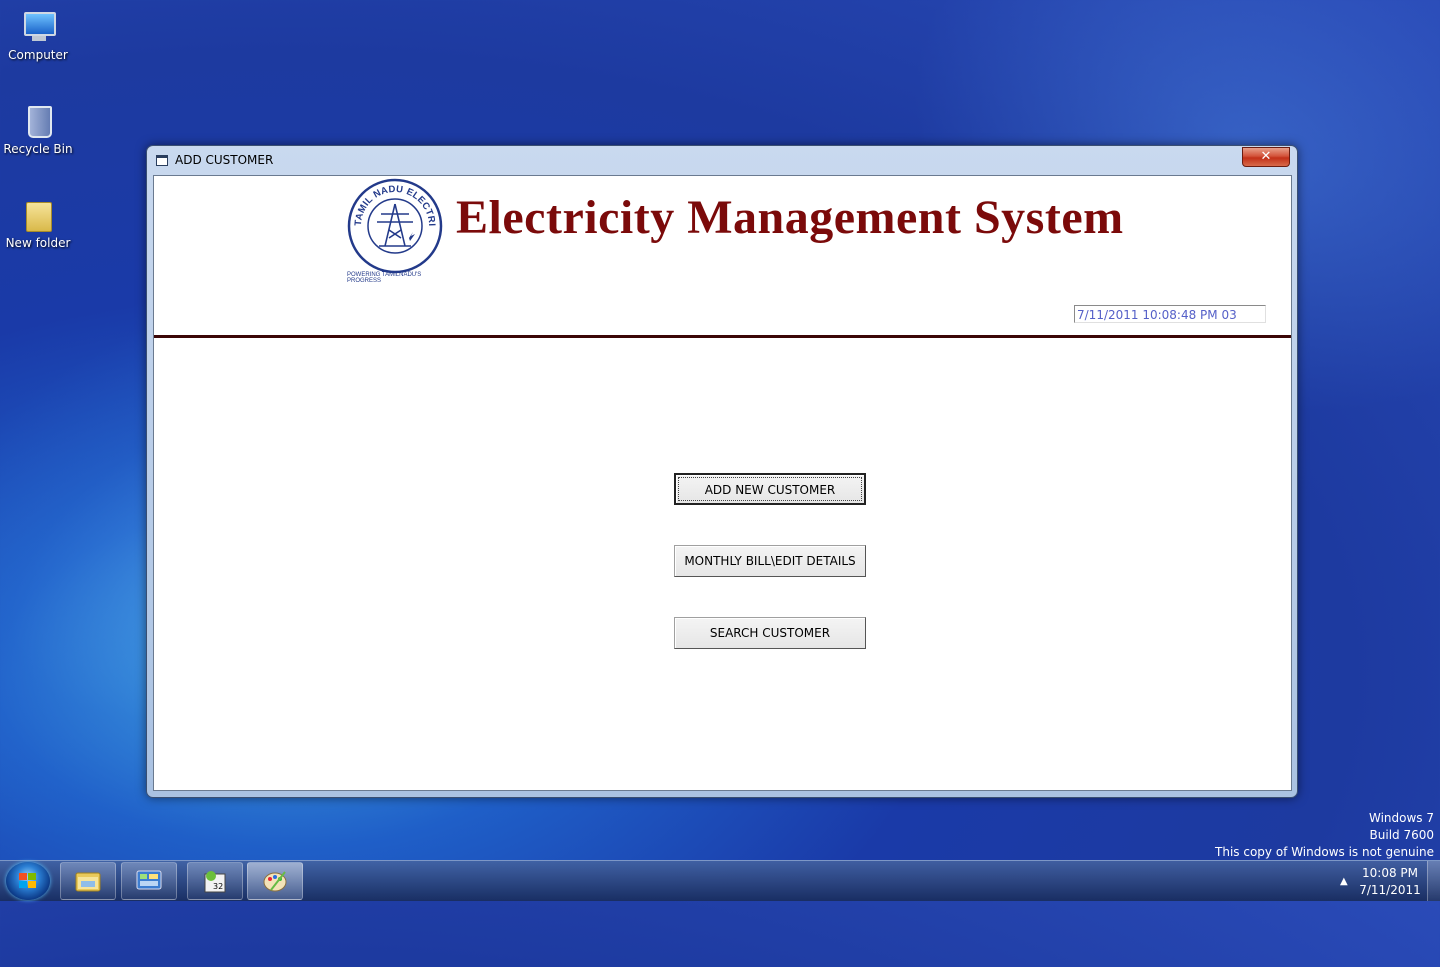  I want to click on computer-icon, so click(38, 26).